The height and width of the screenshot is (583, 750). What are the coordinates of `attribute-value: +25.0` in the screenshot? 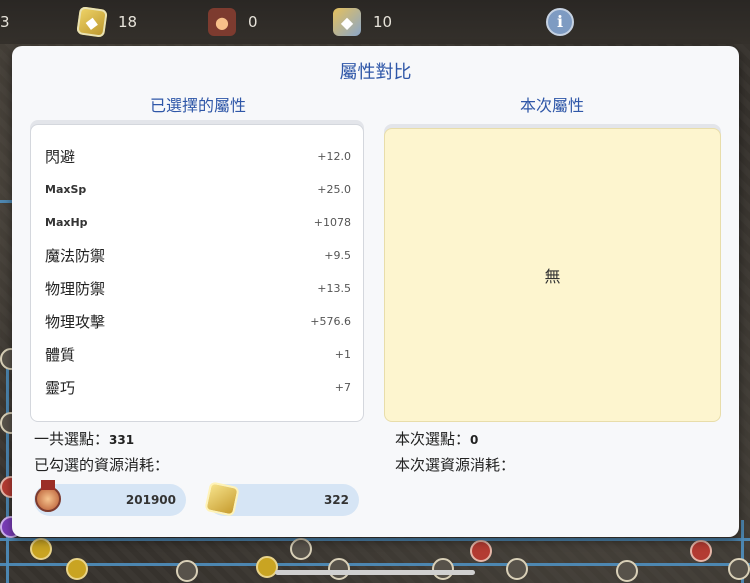 It's located at (334, 189).